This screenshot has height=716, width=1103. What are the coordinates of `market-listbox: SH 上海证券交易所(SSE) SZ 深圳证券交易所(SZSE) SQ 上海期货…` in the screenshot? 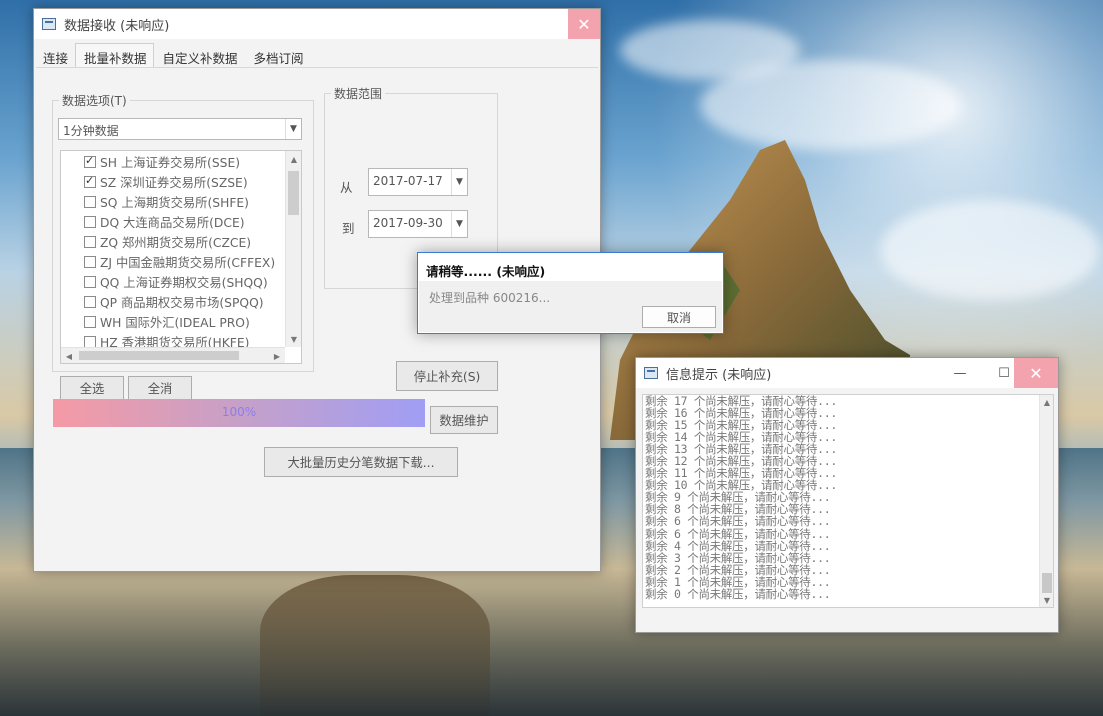 It's located at (181, 257).